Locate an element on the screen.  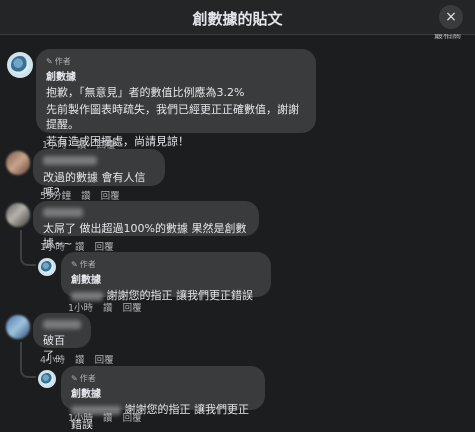
dialog-title: 創數據的貼文 is located at coordinates (237, 19).